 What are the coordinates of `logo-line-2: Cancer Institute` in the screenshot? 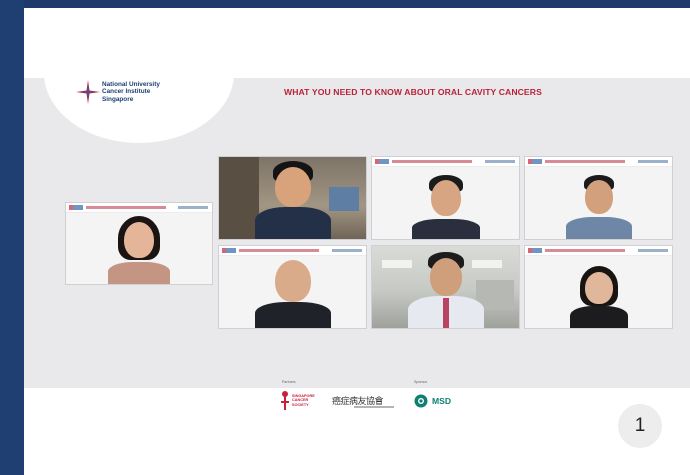 It's located at (126, 92).